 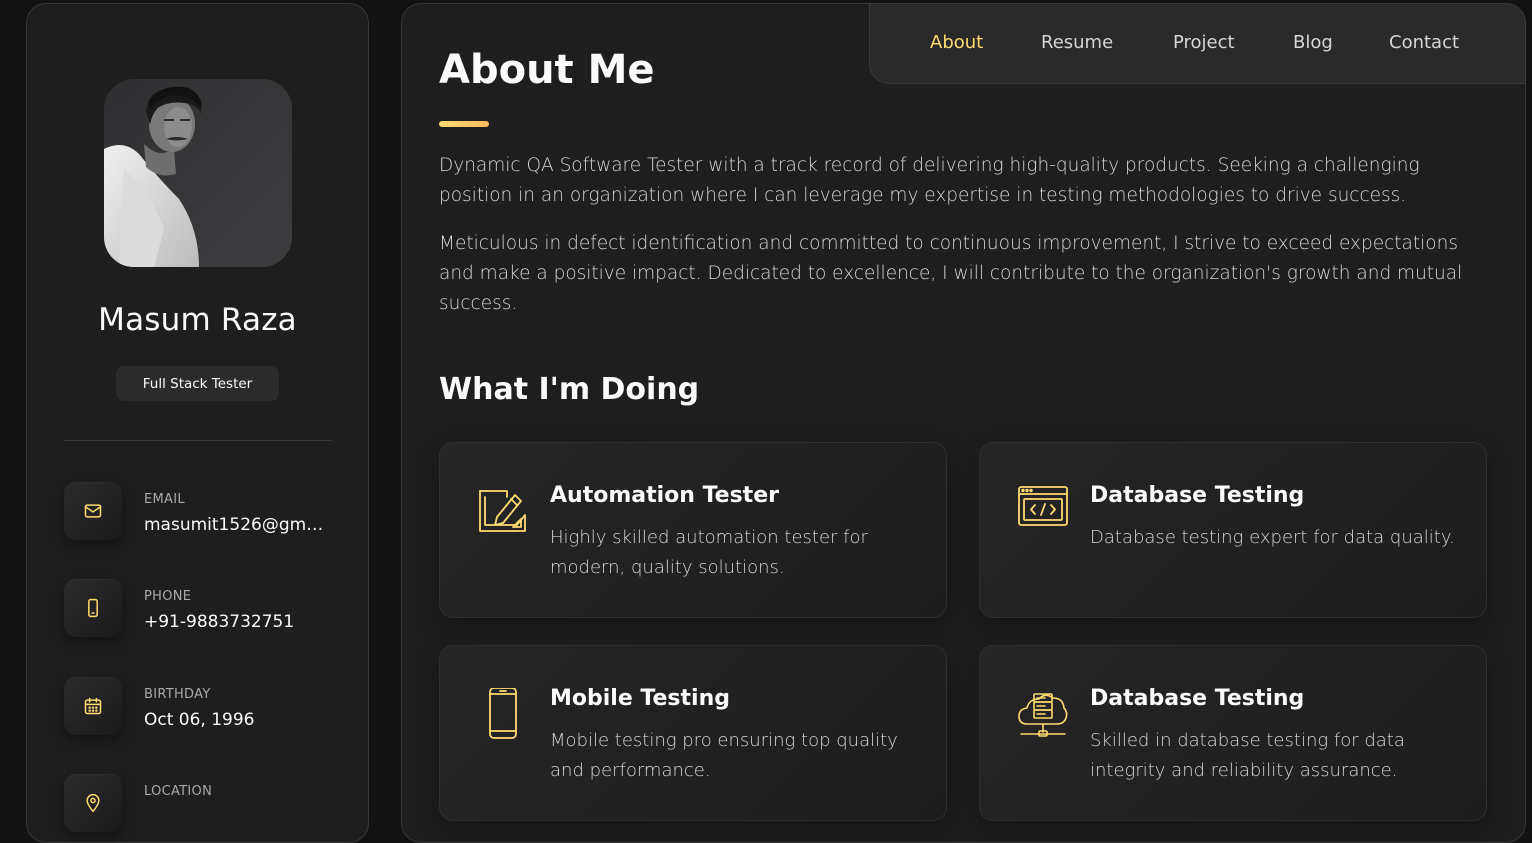 I want to click on contact-label: EMAIL, so click(x=164, y=499).